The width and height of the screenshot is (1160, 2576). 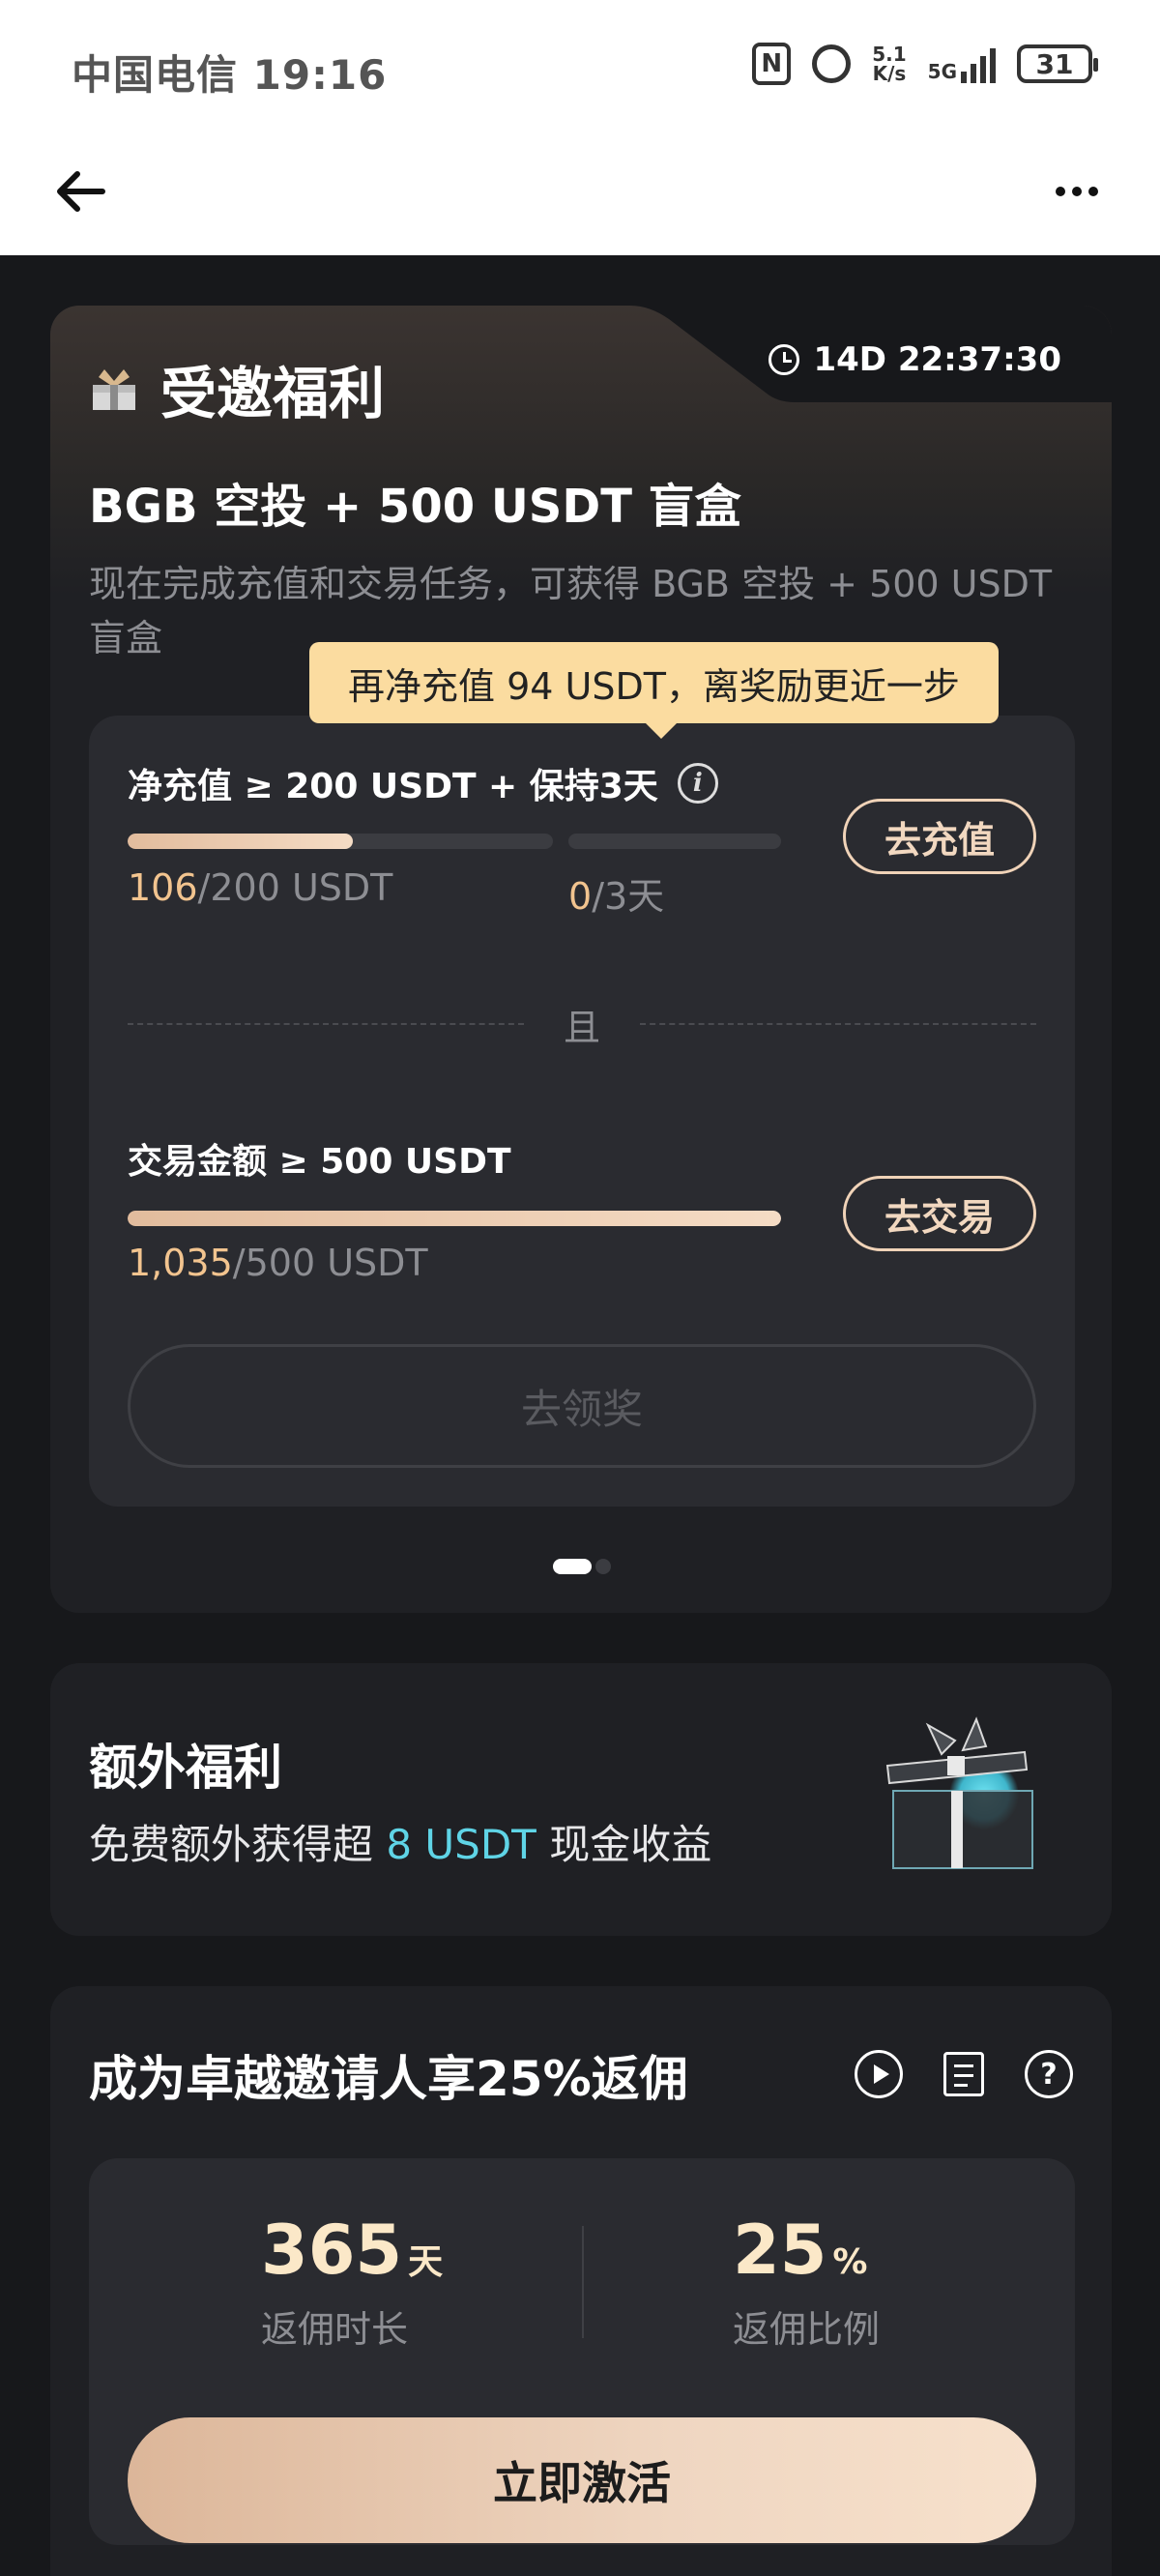 What do you see at coordinates (426, 2262) in the screenshot?
I see `stat-unit: 天` at bounding box center [426, 2262].